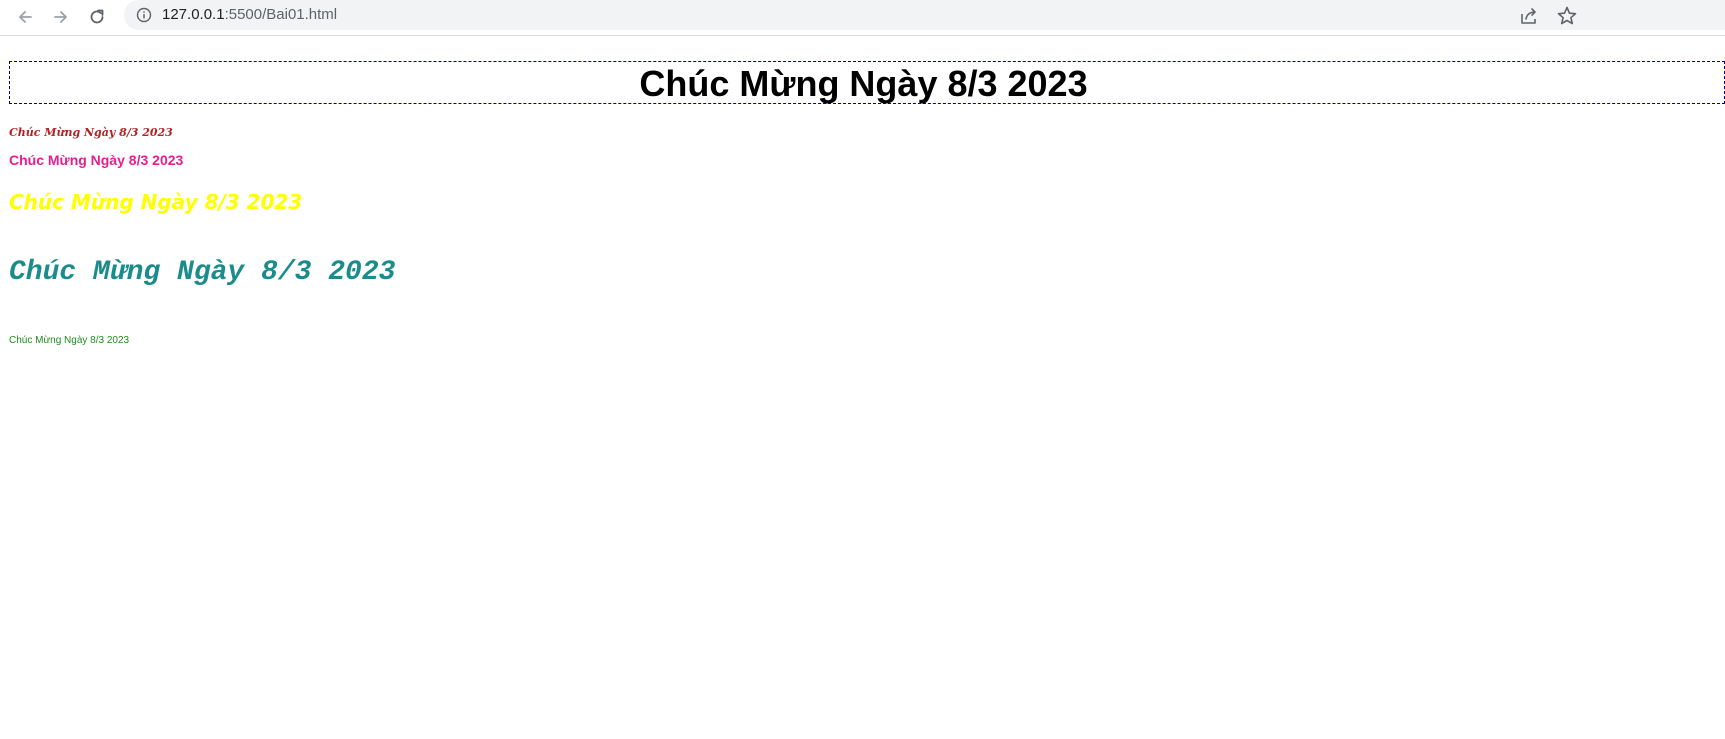 This screenshot has height=739, width=1725. I want to click on url-text: 127.0.0.1:5500/Bai01.html, so click(249, 15).